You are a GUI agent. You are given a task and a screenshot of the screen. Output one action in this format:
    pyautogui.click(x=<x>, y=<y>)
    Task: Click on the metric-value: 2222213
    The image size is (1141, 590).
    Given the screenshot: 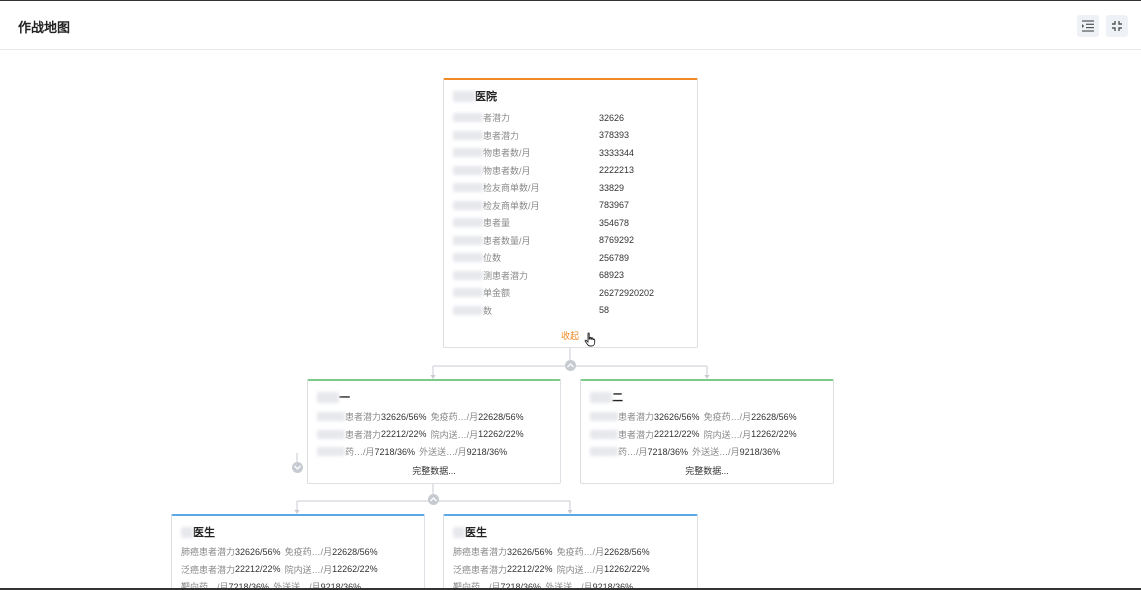 What is the action you would take?
    pyautogui.click(x=617, y=170)
    